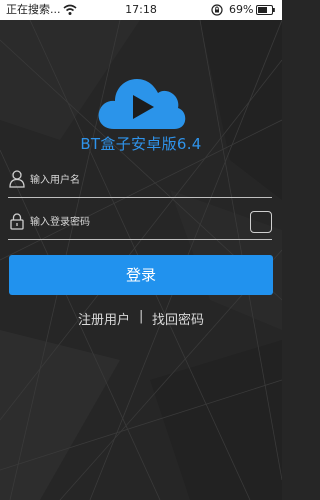 Image resolution: width=320 pixels, height=500 pixels. Describe the element at coordinates (140, 239) in the screenshot. I see `password-underline` at that location.